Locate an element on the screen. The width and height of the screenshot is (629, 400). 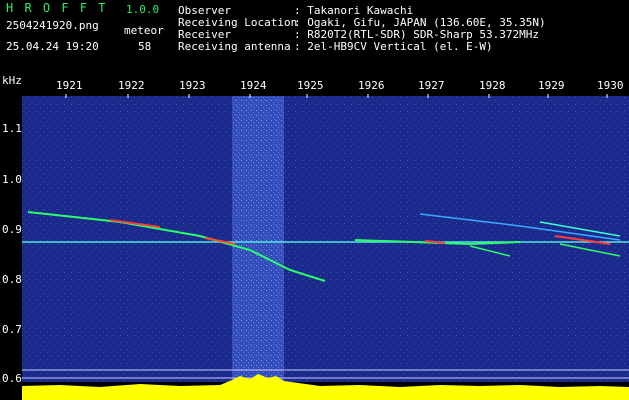
time-label: 1929 is located at coordinates (551, 85).